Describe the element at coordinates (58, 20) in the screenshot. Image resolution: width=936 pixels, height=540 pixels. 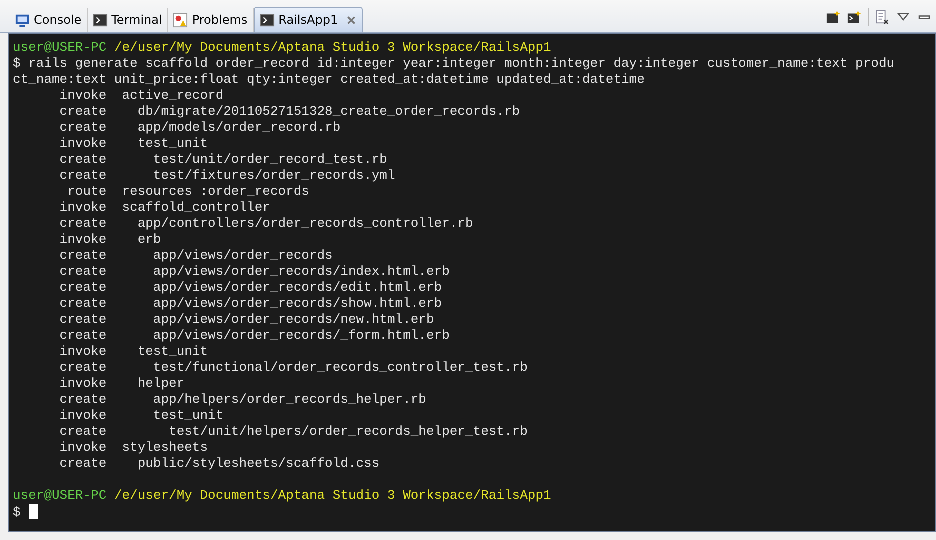
I see `tab-label: Console` at that location.